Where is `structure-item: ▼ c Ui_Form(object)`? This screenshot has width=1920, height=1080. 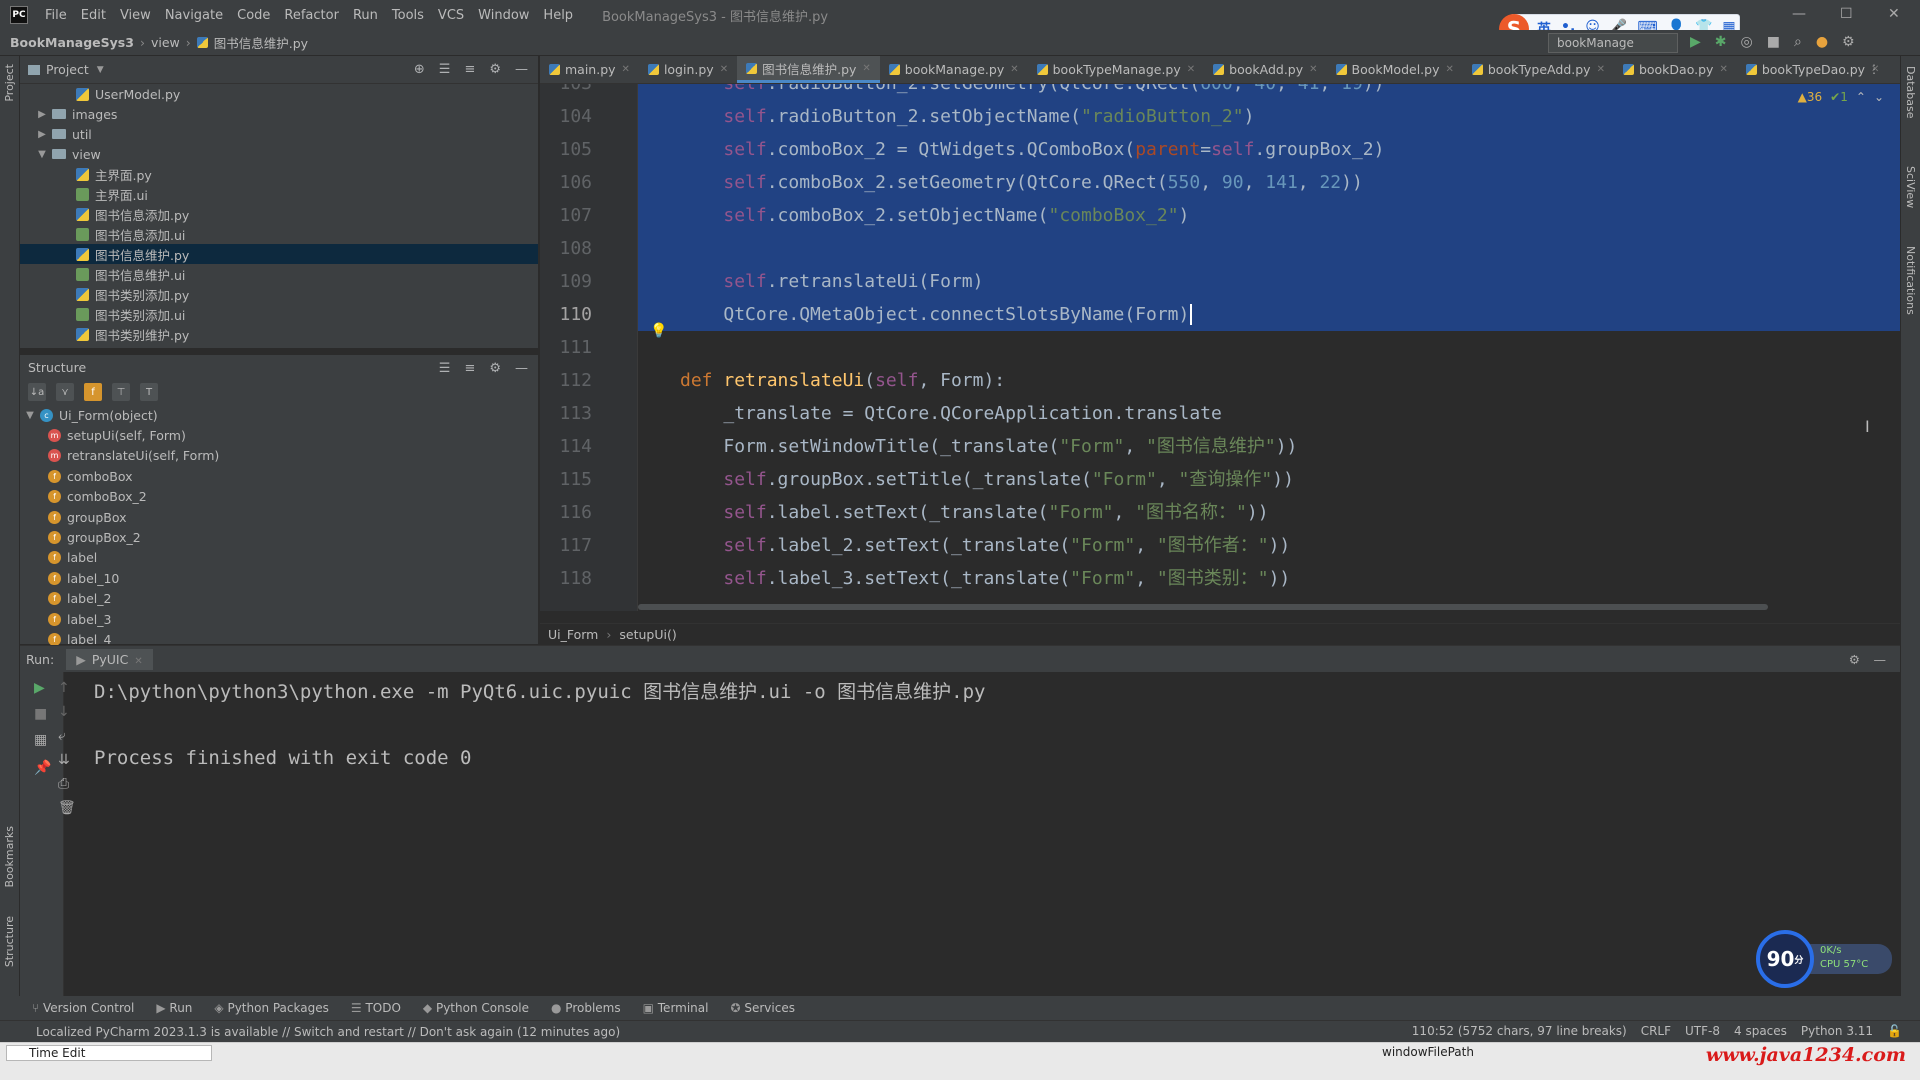
structure-item: ▼ c Ui_Form(object) is located at coordinates (279, 415).